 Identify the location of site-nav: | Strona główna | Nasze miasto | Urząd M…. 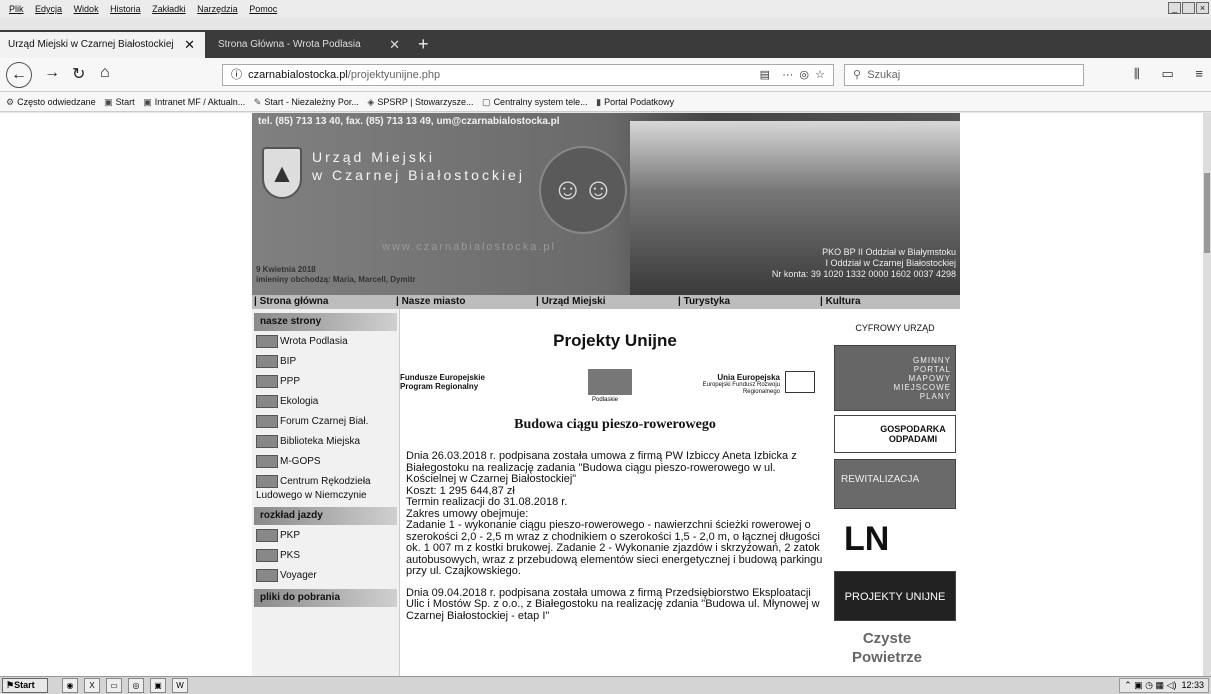
(606, 302).